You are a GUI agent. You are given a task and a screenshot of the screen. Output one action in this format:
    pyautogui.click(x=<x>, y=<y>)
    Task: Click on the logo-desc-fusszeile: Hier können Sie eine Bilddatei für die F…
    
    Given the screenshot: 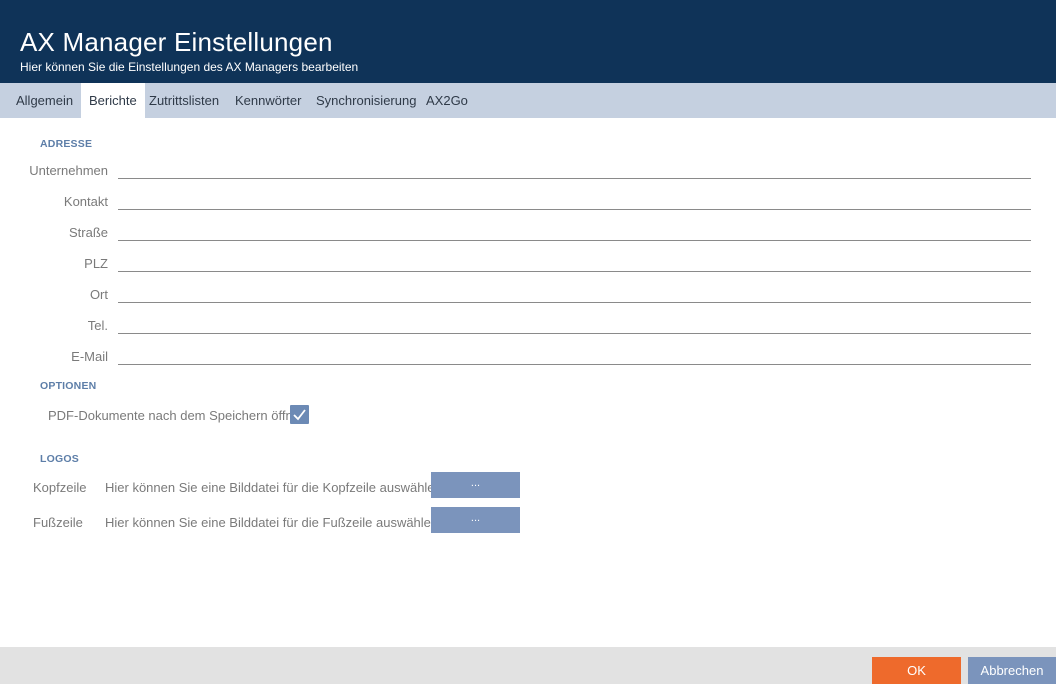 What is the action you would take?
    pyautogui.click(x=272, y=522)
    